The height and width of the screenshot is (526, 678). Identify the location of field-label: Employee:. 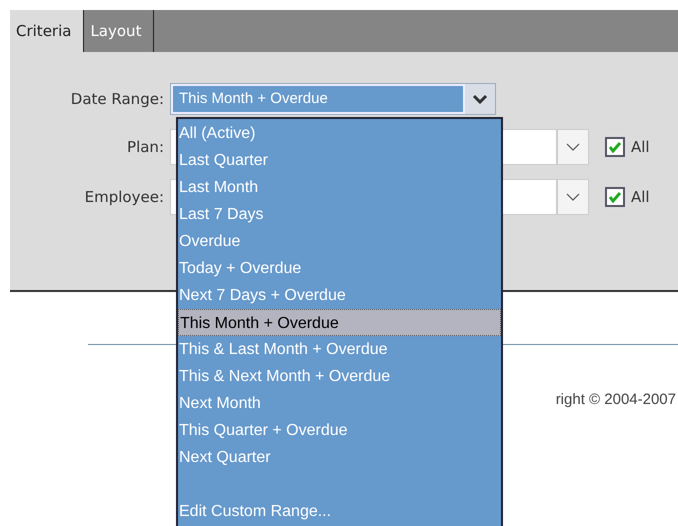
(124, 197).